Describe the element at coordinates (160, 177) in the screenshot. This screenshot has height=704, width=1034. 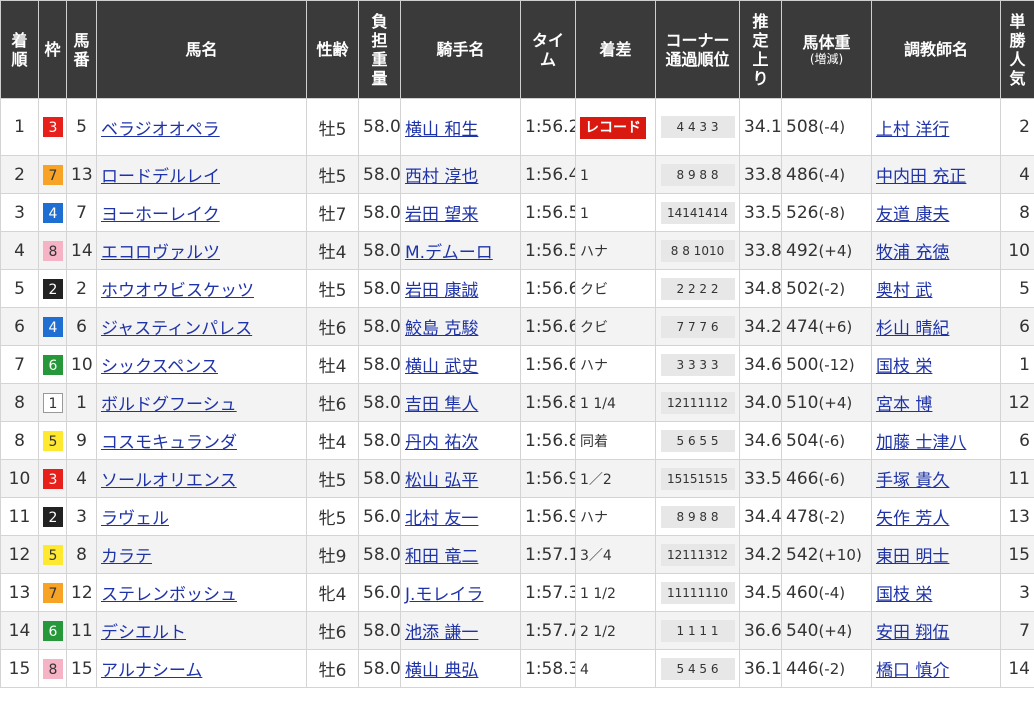
I see `horse-name-link: ロードデルレイ` at that location.